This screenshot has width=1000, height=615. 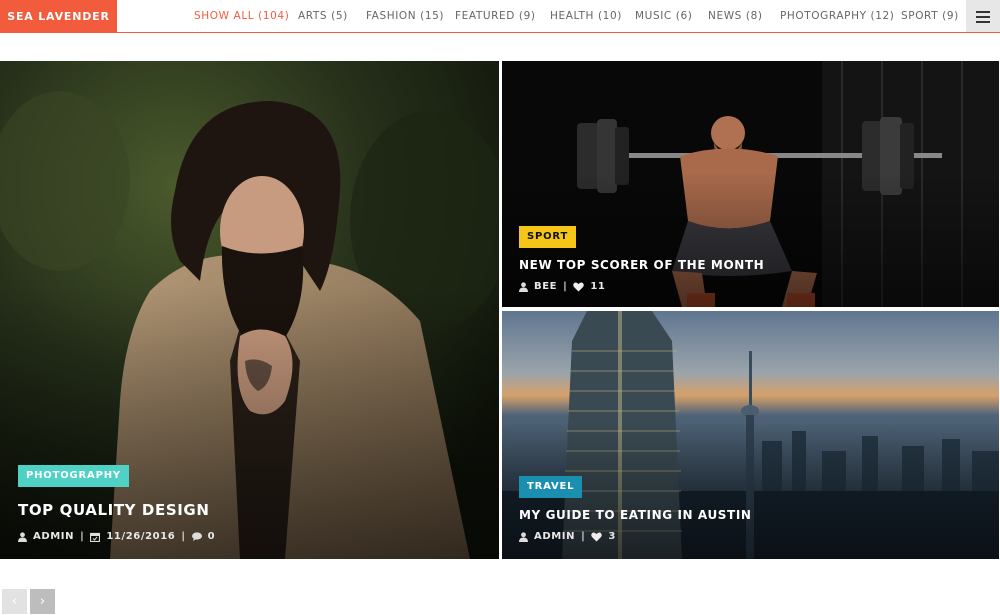 I want to click on category-badge: TRAVEL, so click(x=551, y=487).